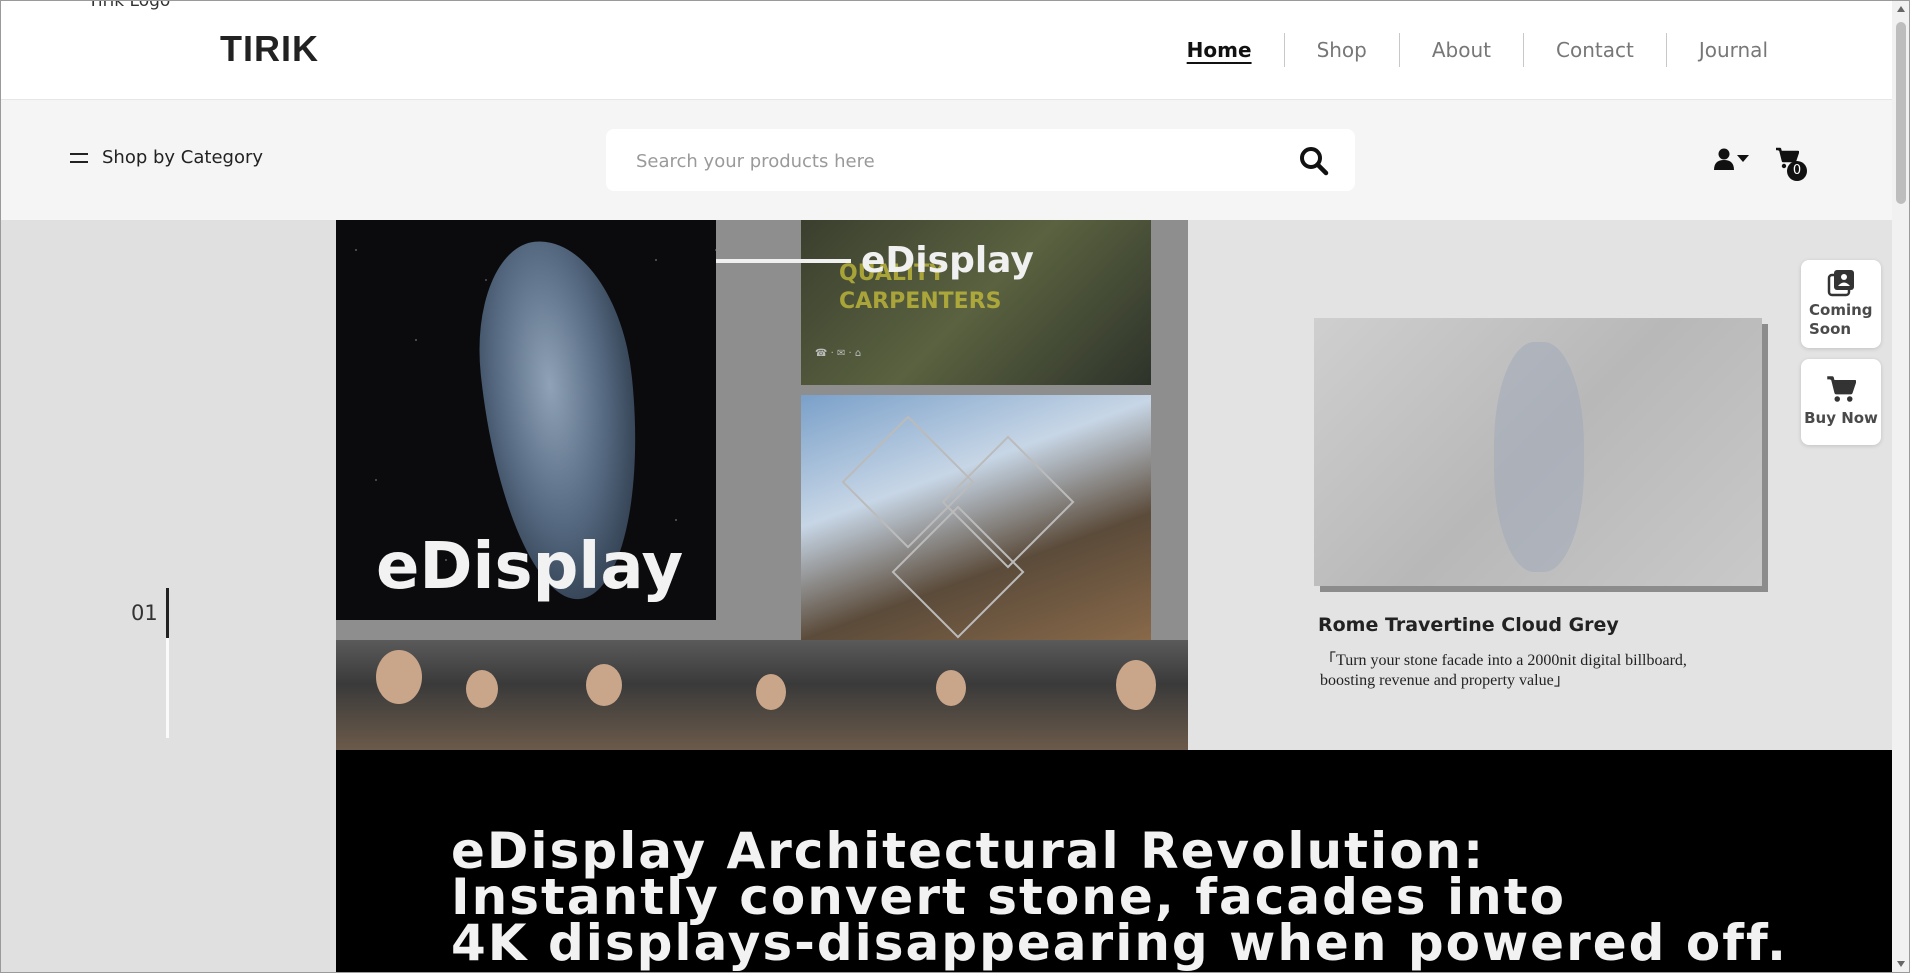  I want to click on scroll-up-arrow, so click(1901, 9).